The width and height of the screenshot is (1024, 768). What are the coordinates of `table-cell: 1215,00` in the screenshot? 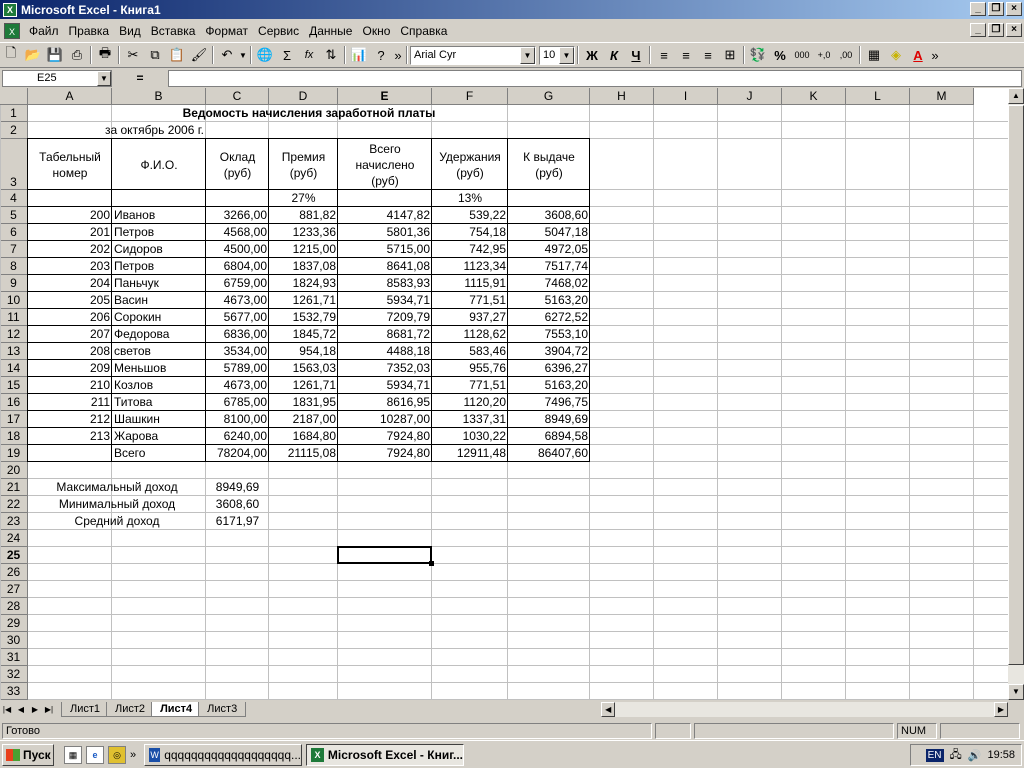 It's located at (303, 249).